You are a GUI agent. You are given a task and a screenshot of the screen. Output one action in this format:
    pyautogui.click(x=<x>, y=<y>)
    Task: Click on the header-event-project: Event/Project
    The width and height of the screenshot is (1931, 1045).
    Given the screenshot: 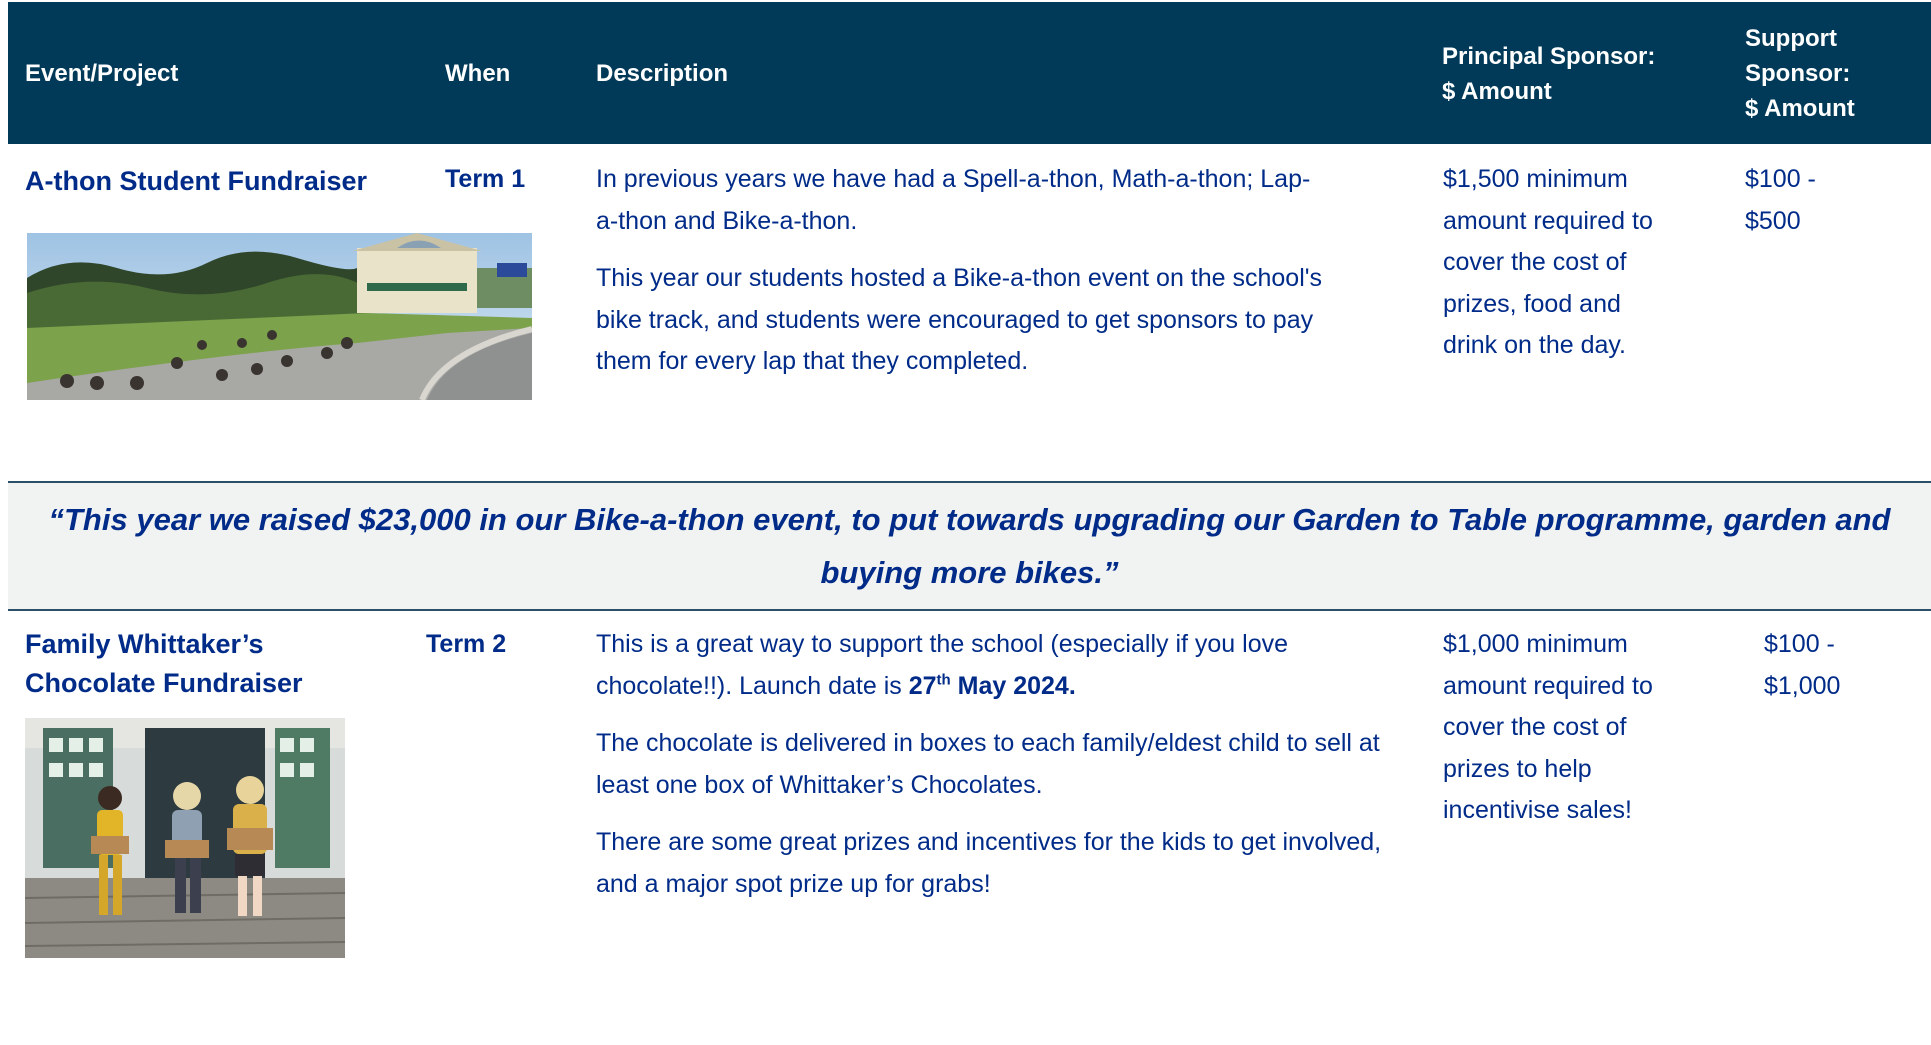 What is the action you would take?
    pyautogui.click(x=102, y=73)
    